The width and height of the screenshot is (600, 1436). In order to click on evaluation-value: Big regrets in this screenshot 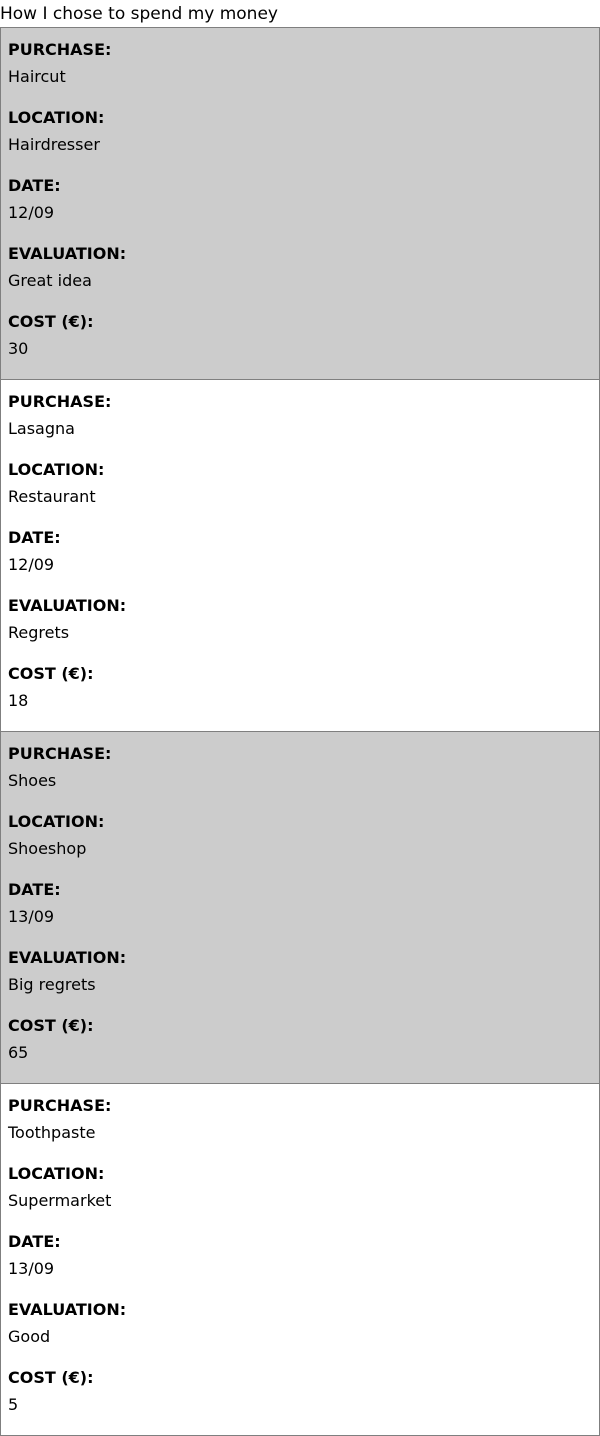, I will do `click(52, 984)`.